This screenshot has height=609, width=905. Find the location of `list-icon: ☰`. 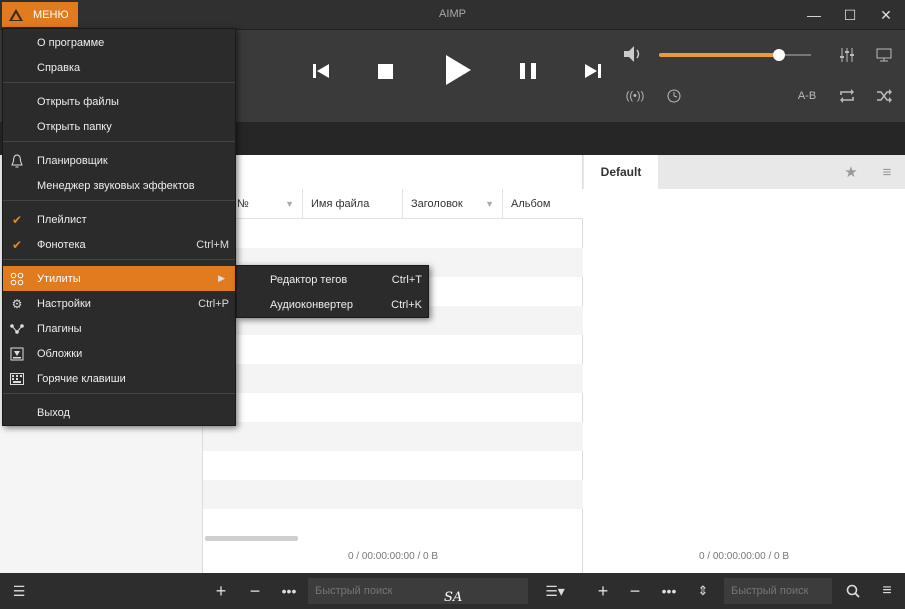

list-icon: ☰ is located at coordinates (19, 590).